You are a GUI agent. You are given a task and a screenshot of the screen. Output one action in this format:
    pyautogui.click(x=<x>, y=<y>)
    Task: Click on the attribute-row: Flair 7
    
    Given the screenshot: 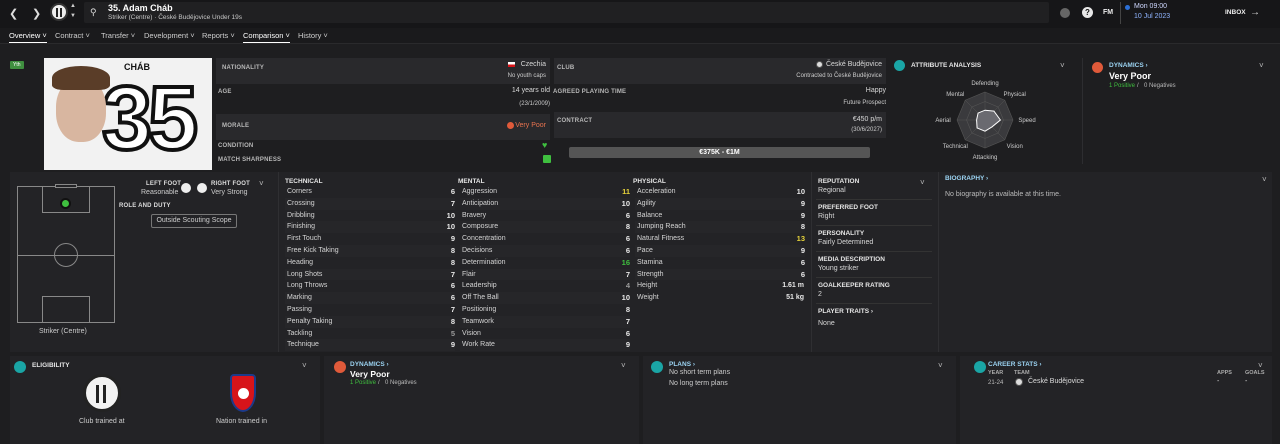 What is the action you would take?
    pyautogui.click(x=545, y=274)
    